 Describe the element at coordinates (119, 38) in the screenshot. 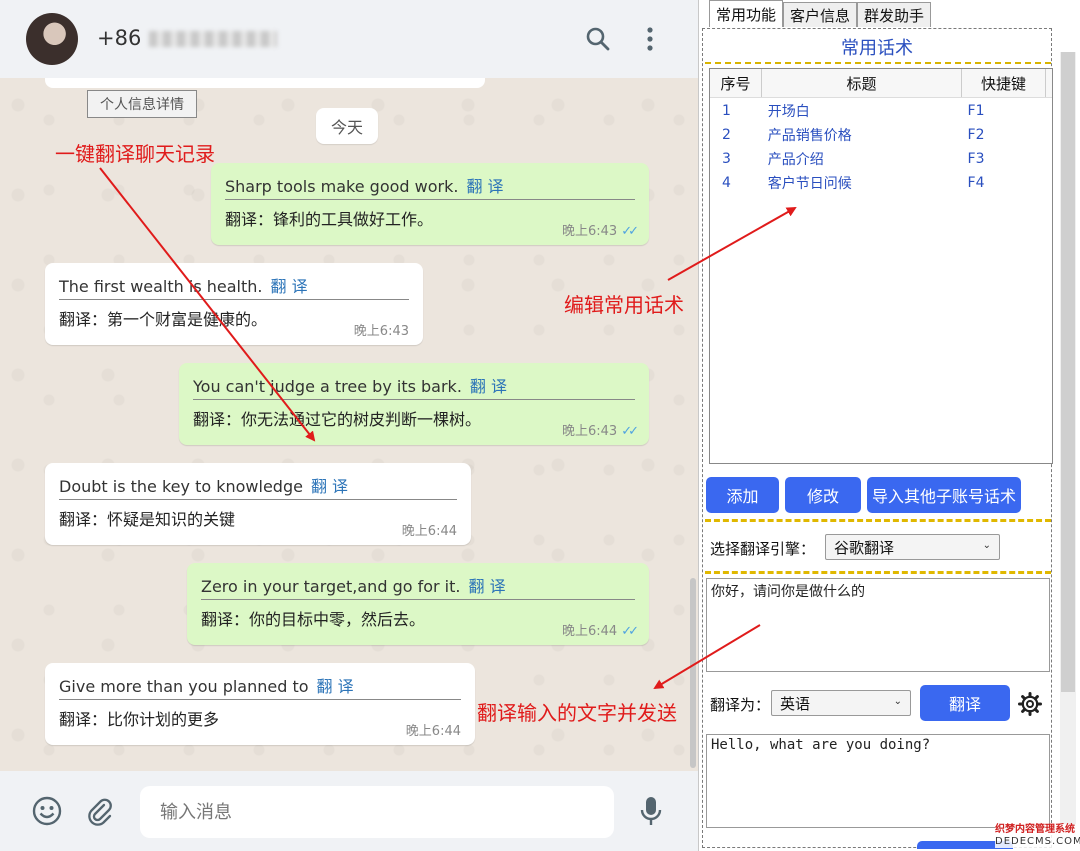

I see `contact-prefix: +86` at that location.